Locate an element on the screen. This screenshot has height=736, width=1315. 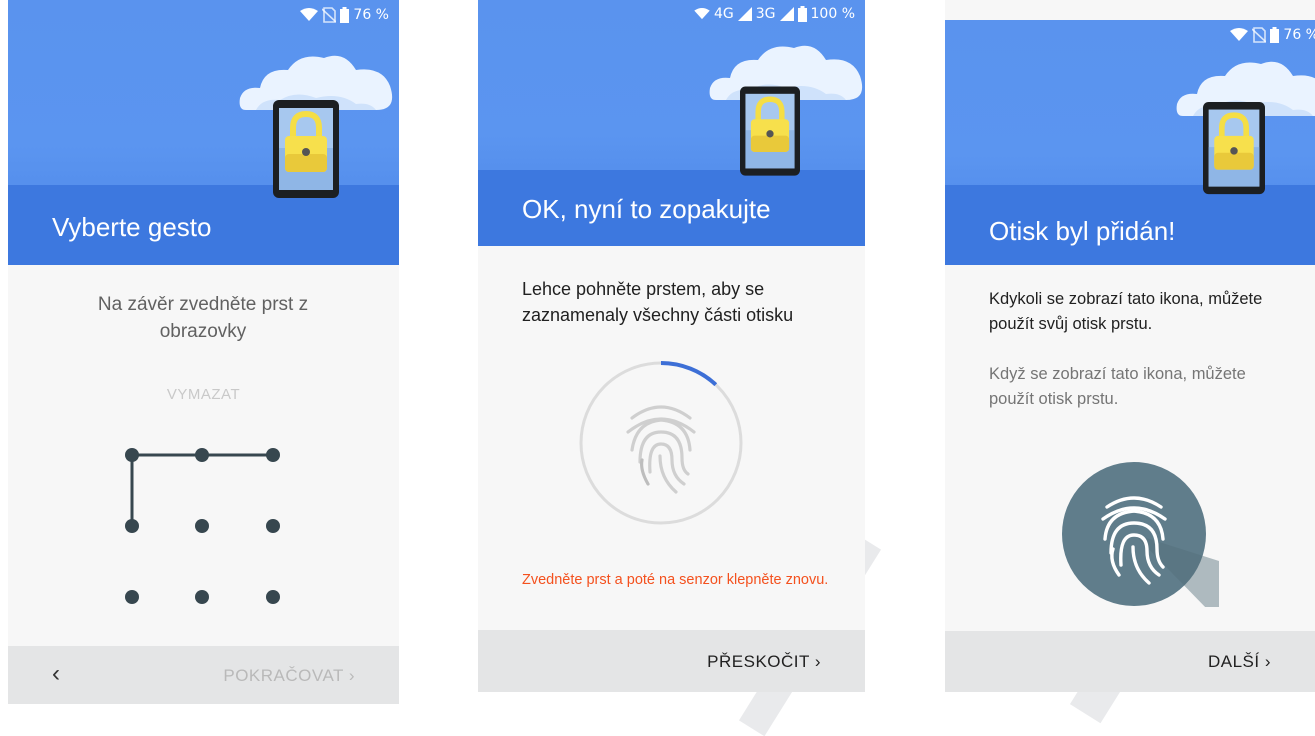
network-type-1: 4G is located at coordinates (723, 14).